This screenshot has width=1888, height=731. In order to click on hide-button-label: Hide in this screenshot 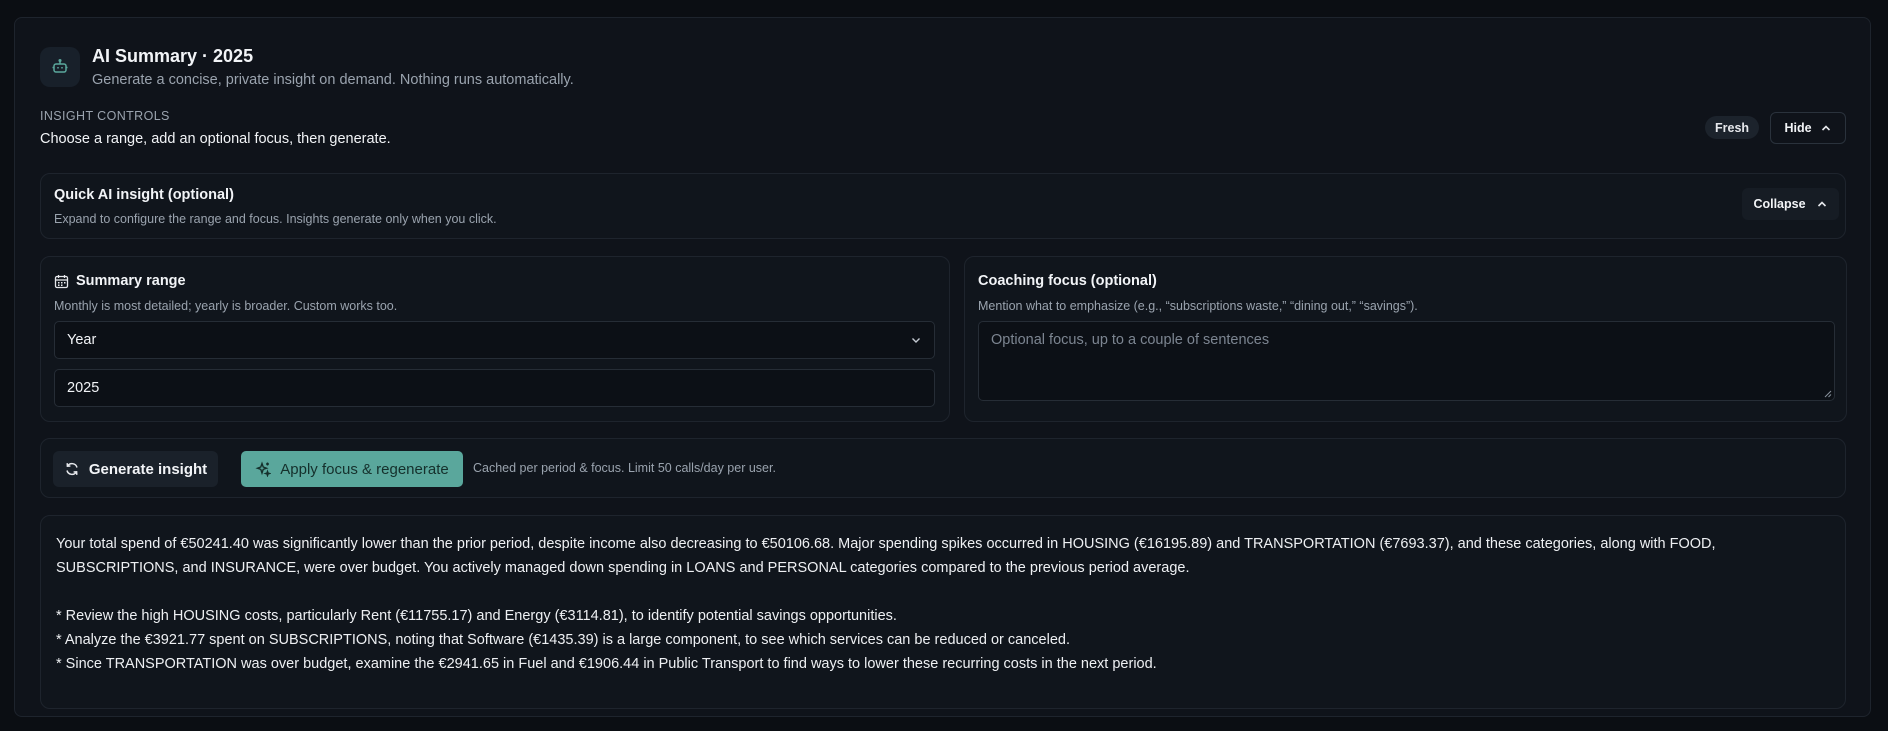, I will do `click(1798, 128)`.